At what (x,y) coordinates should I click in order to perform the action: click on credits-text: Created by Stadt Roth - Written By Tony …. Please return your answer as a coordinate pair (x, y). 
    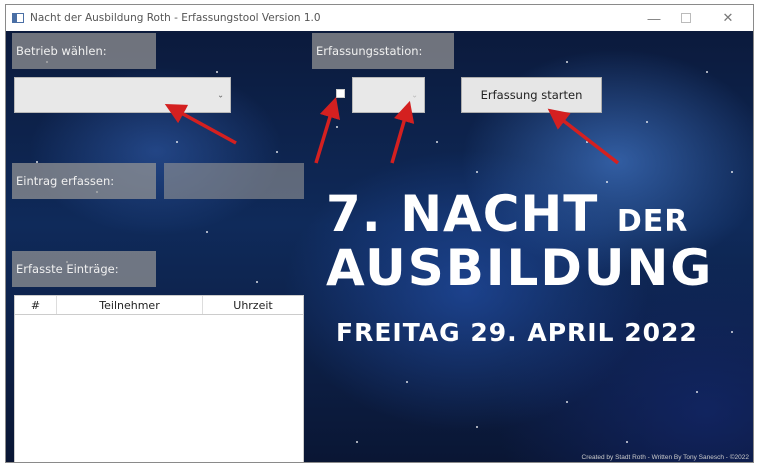
    Looking at the image, I should click on (665, 457).